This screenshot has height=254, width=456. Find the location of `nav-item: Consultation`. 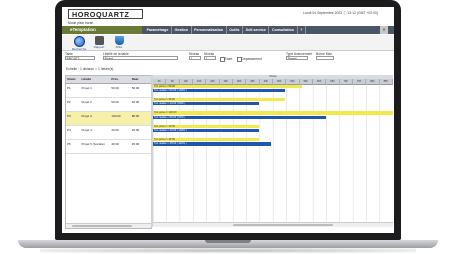

nav-item: Consultation is located at coordinates (283, 30).